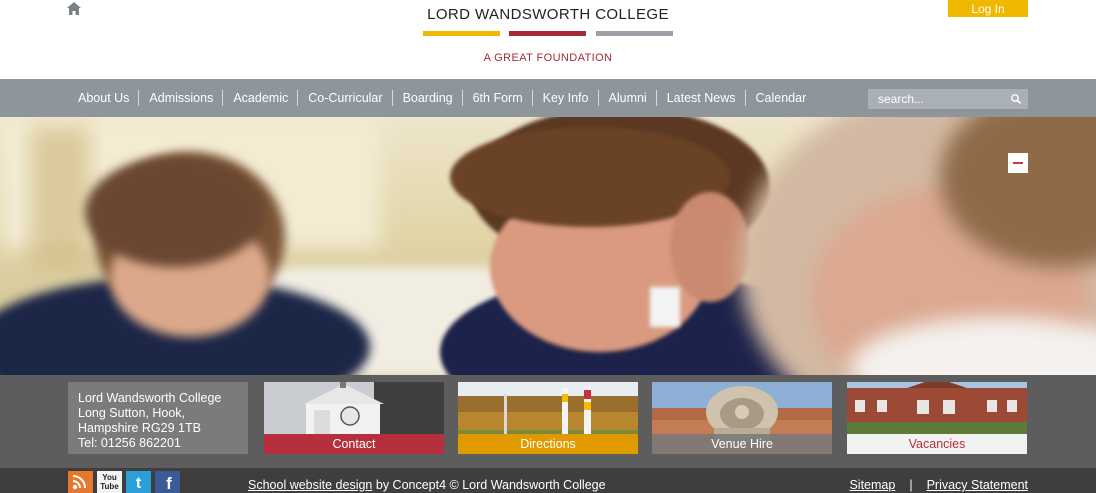 The height and width of the screenshot is (493, 1096). I want to click on nav-item-key-info: Key Info, so click(564, 98).